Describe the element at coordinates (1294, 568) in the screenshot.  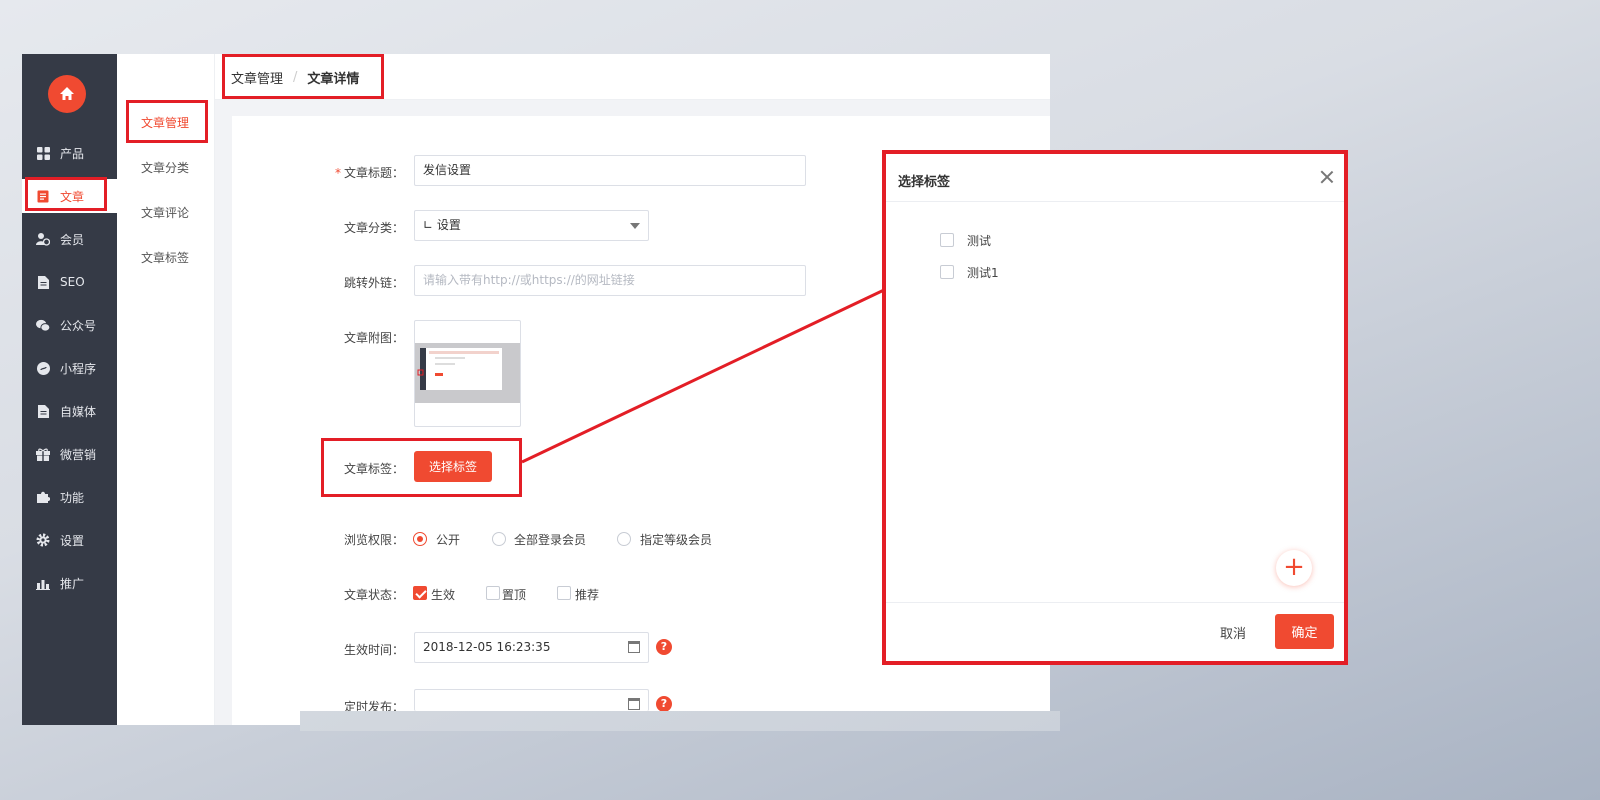
I see `add-tag-button: +` at that location.